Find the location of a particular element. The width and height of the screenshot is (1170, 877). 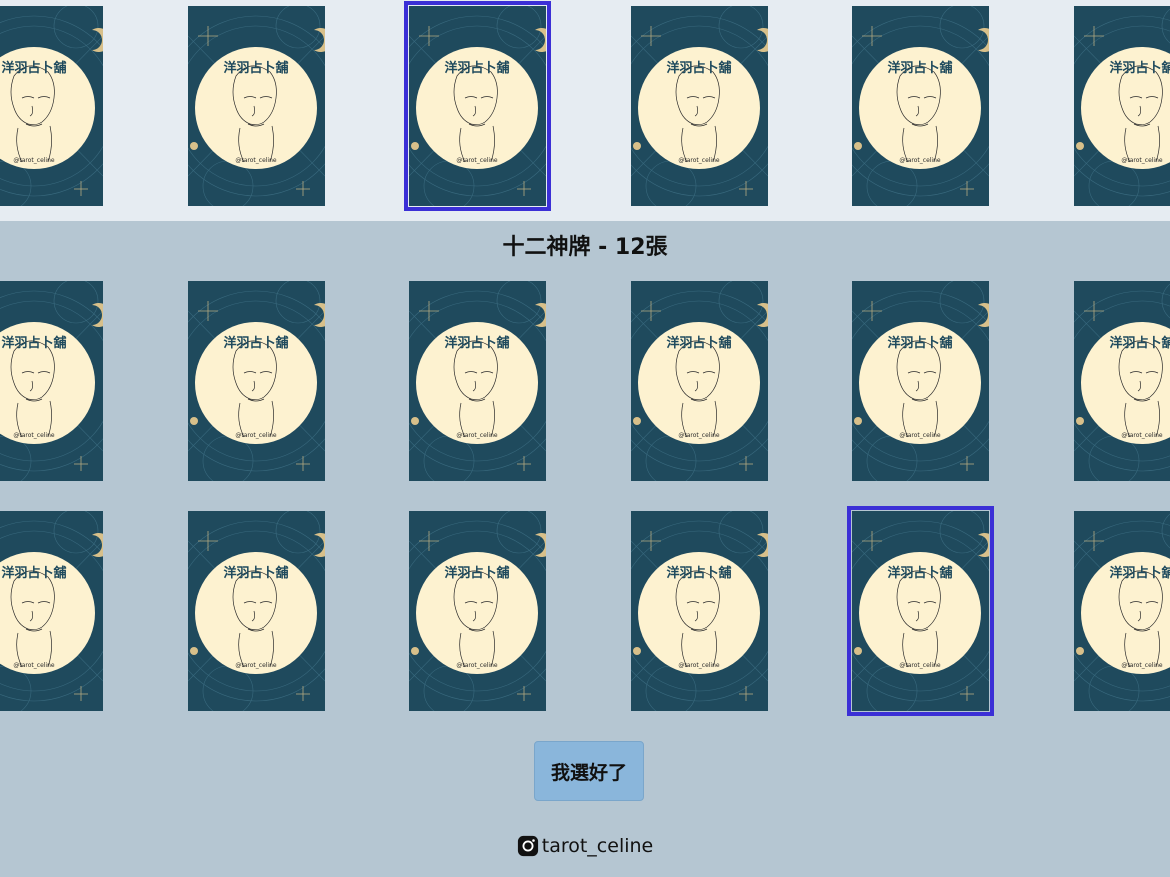

instagram-handle: tarot_celine is located at coordinates (597, 846).